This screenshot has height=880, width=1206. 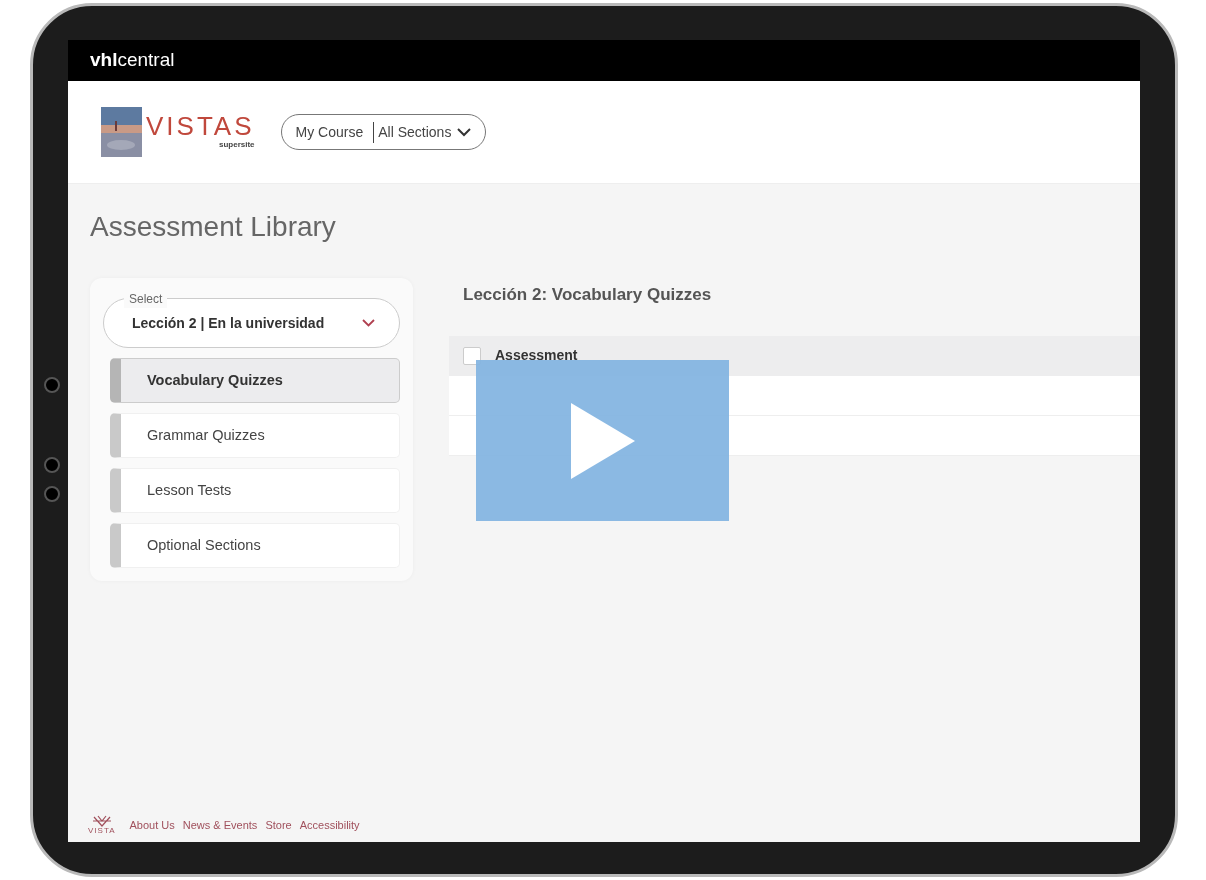 I want to click on site-logo: vhlcentral, so click(x=132, y=60).